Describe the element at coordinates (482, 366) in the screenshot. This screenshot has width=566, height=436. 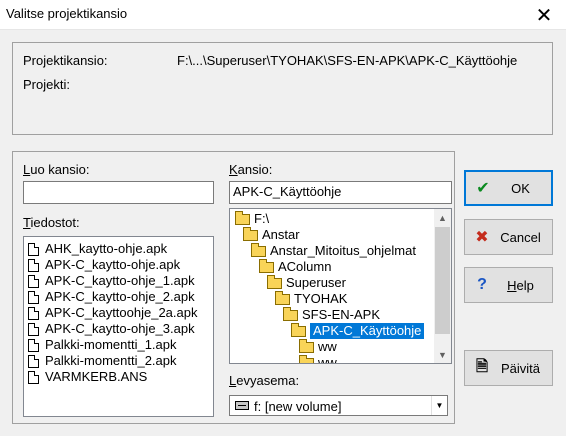
I see `refresh-document-icon: 🗎` at that location.